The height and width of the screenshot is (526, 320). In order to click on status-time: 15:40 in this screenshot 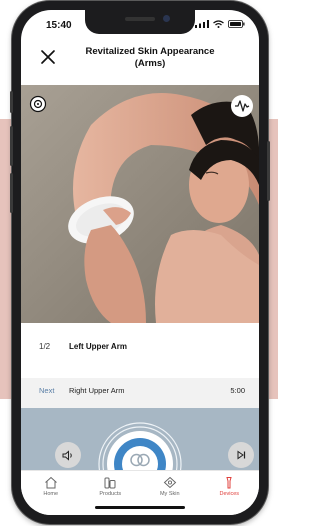, I will do `click(59, 25)`.